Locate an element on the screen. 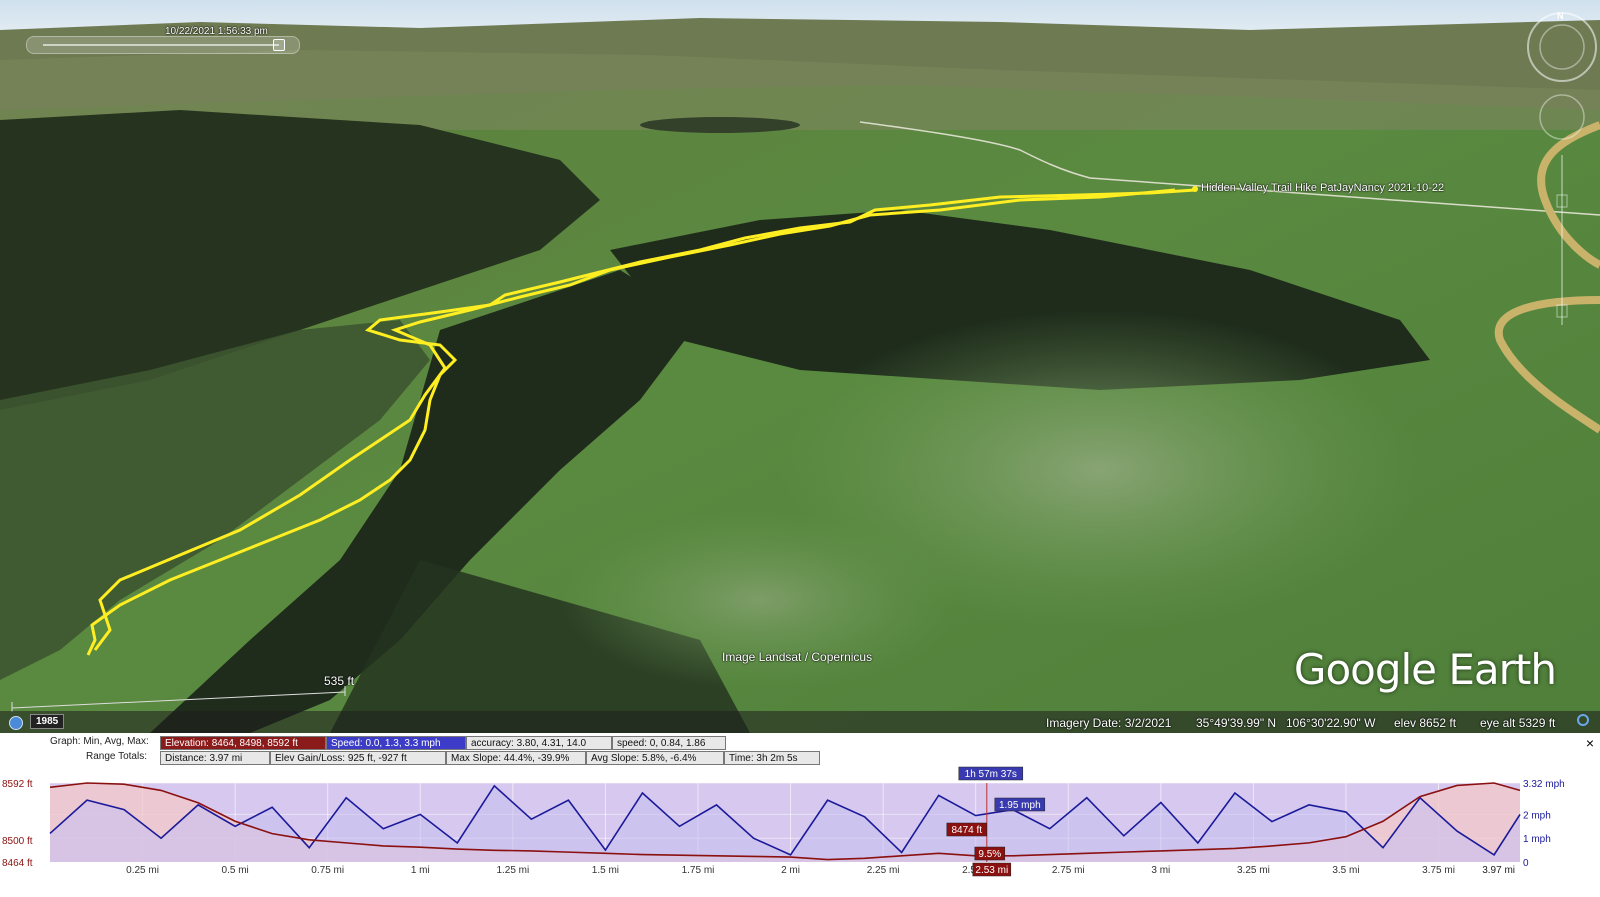  y-left-tick-label: 8592 ft is located at coordinates (17, 784).